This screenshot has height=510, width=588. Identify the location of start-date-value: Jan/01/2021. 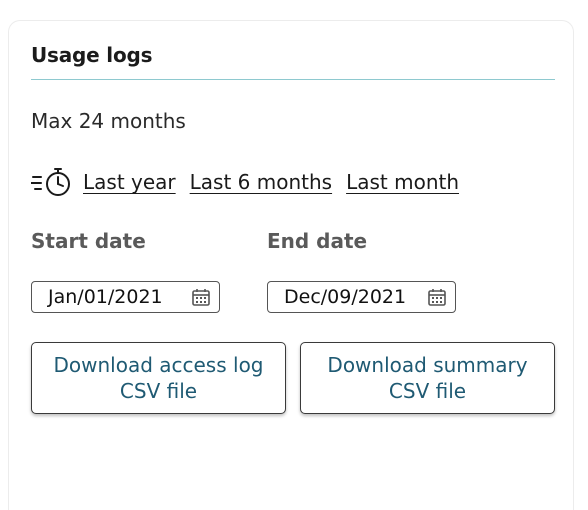
(105, 297).